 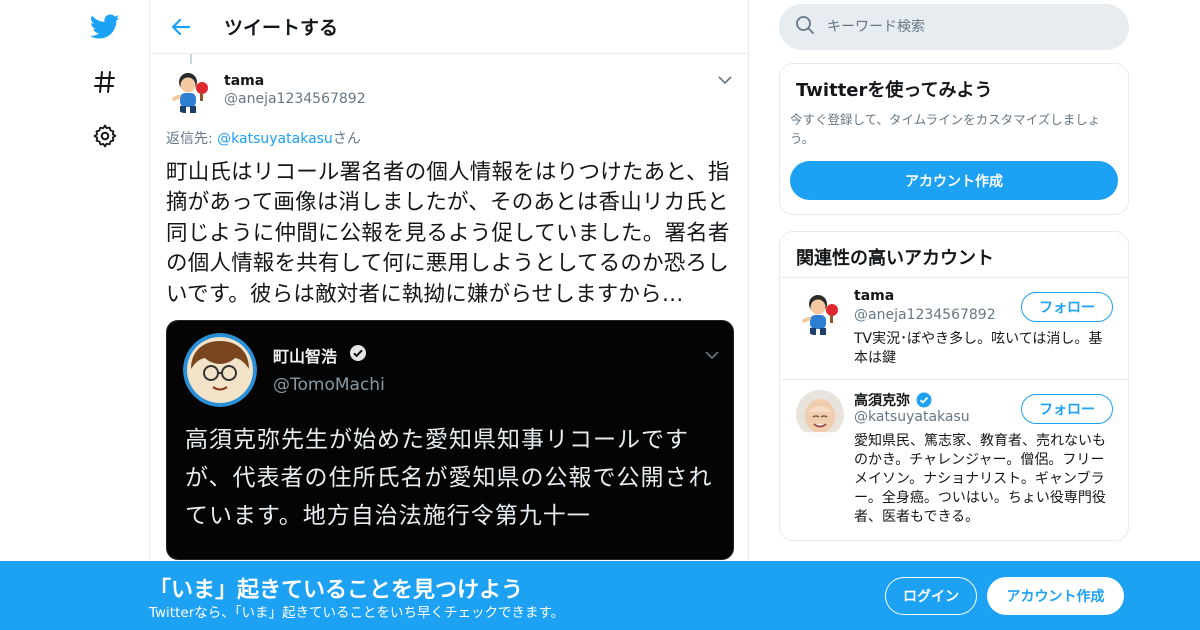 I want to click on media-author-handle: @TomoMachi, so click(x=329, y=385).